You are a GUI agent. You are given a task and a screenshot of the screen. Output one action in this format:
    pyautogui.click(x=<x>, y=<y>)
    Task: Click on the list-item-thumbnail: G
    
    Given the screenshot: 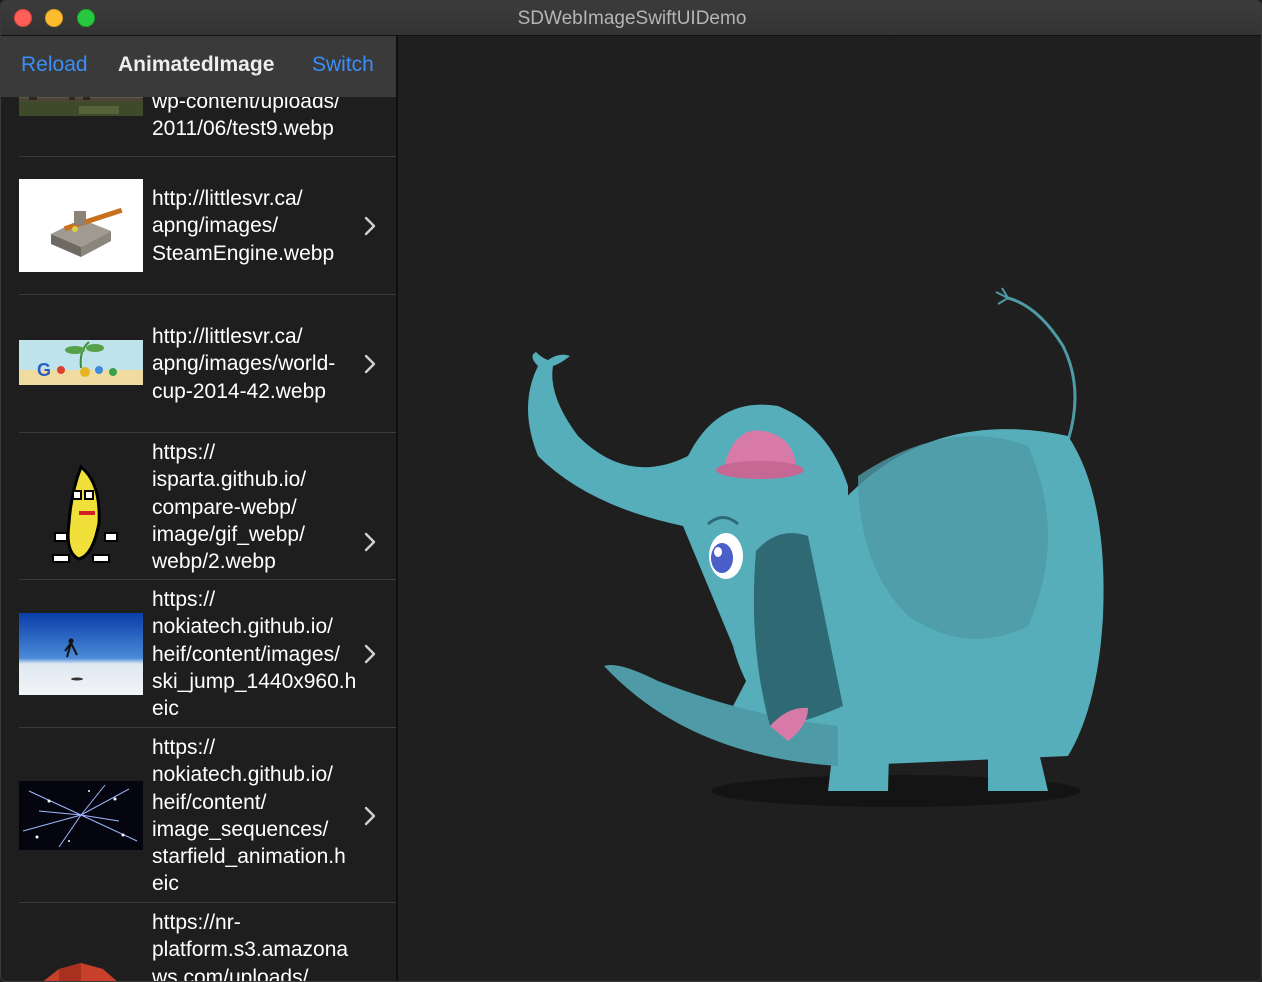 What is the action you would take?
    pyautogui.click(x=81, y=362)
    